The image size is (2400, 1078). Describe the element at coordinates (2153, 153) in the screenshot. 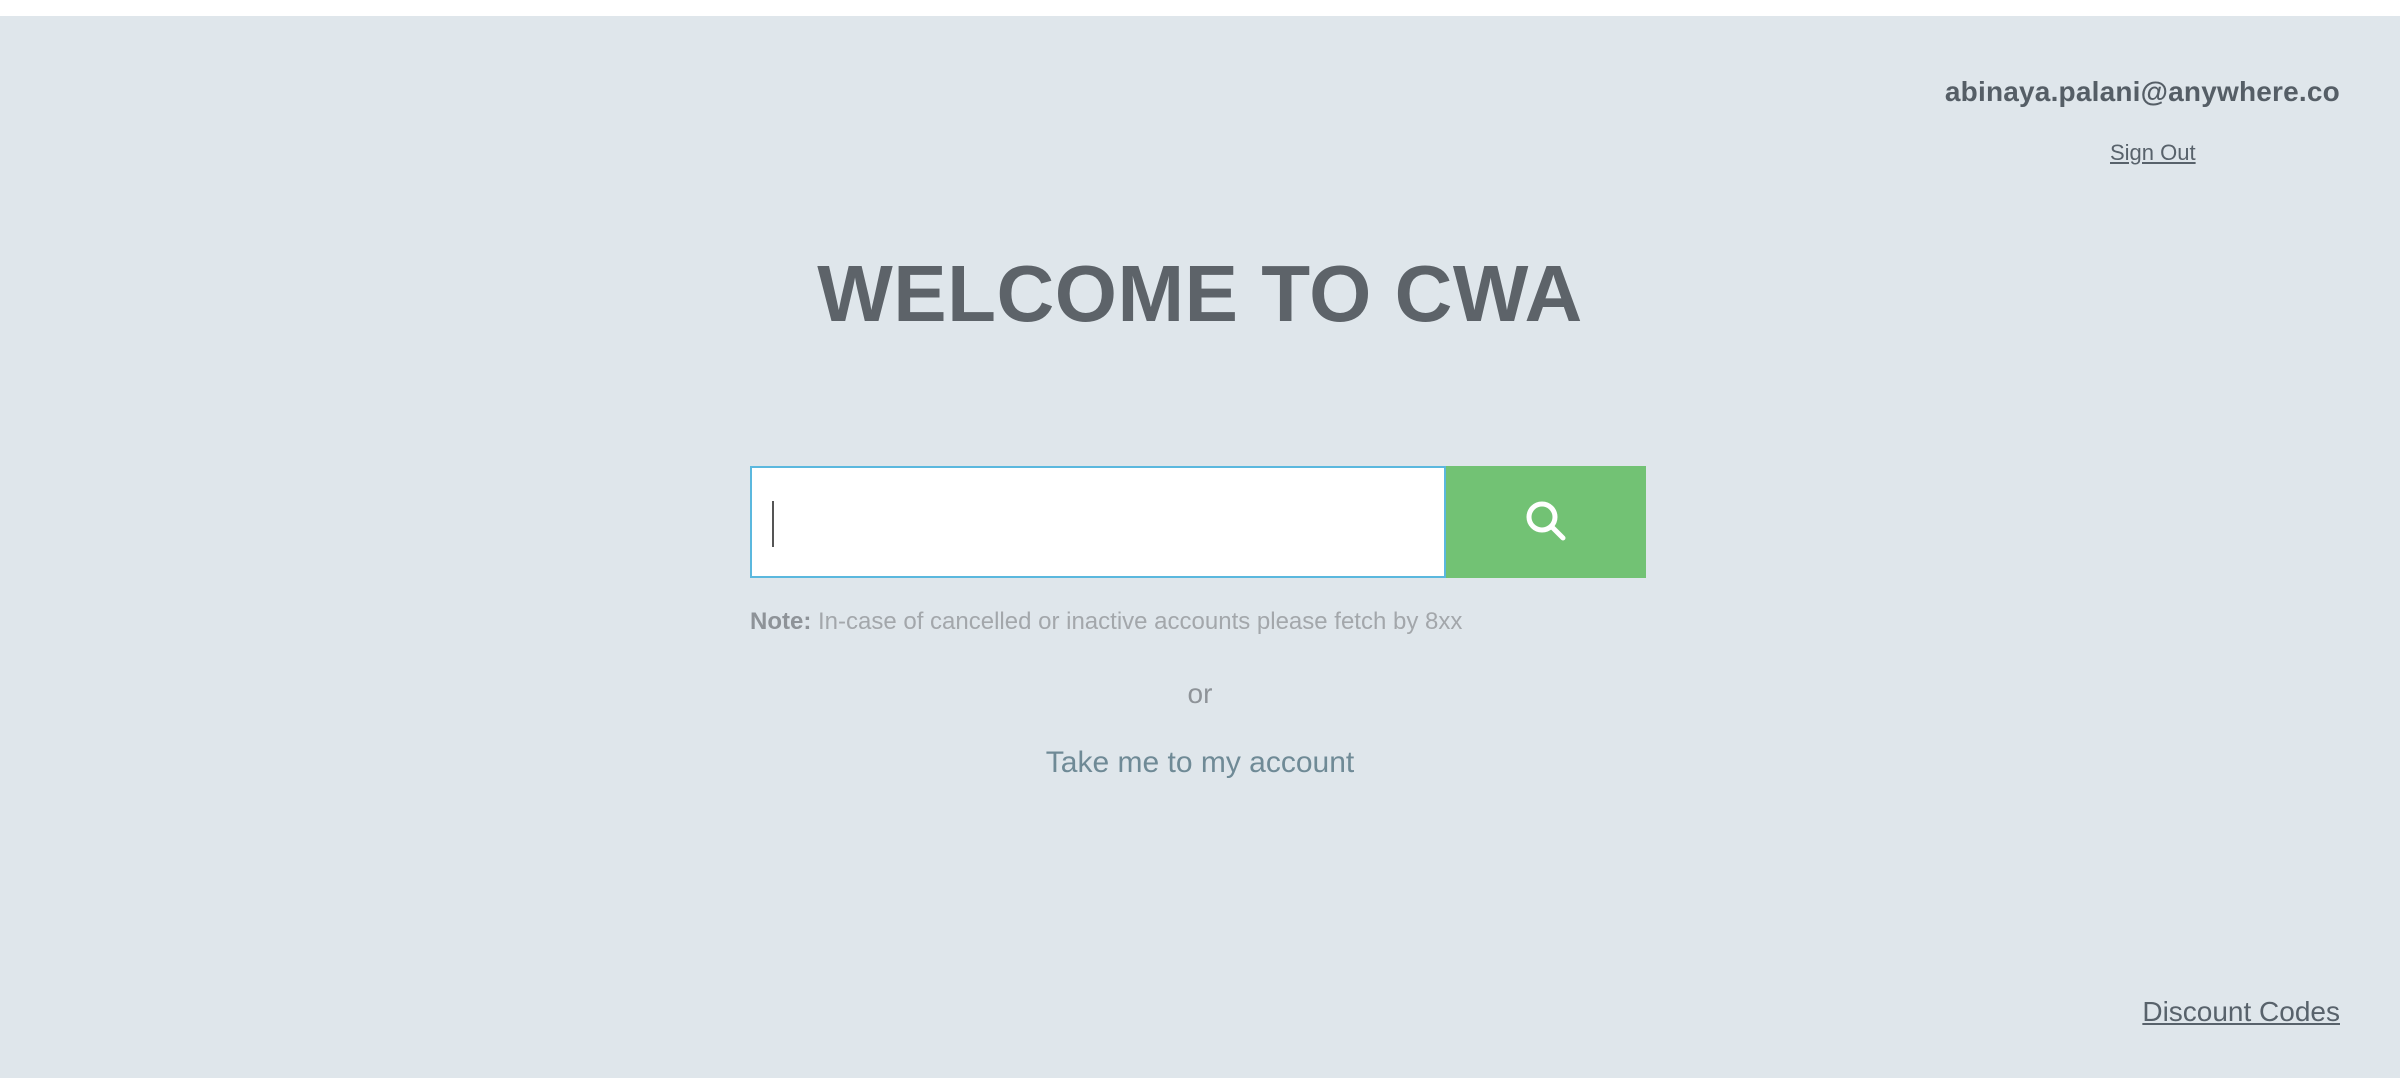

I see `sign-out-link: Sign Out` at that location.